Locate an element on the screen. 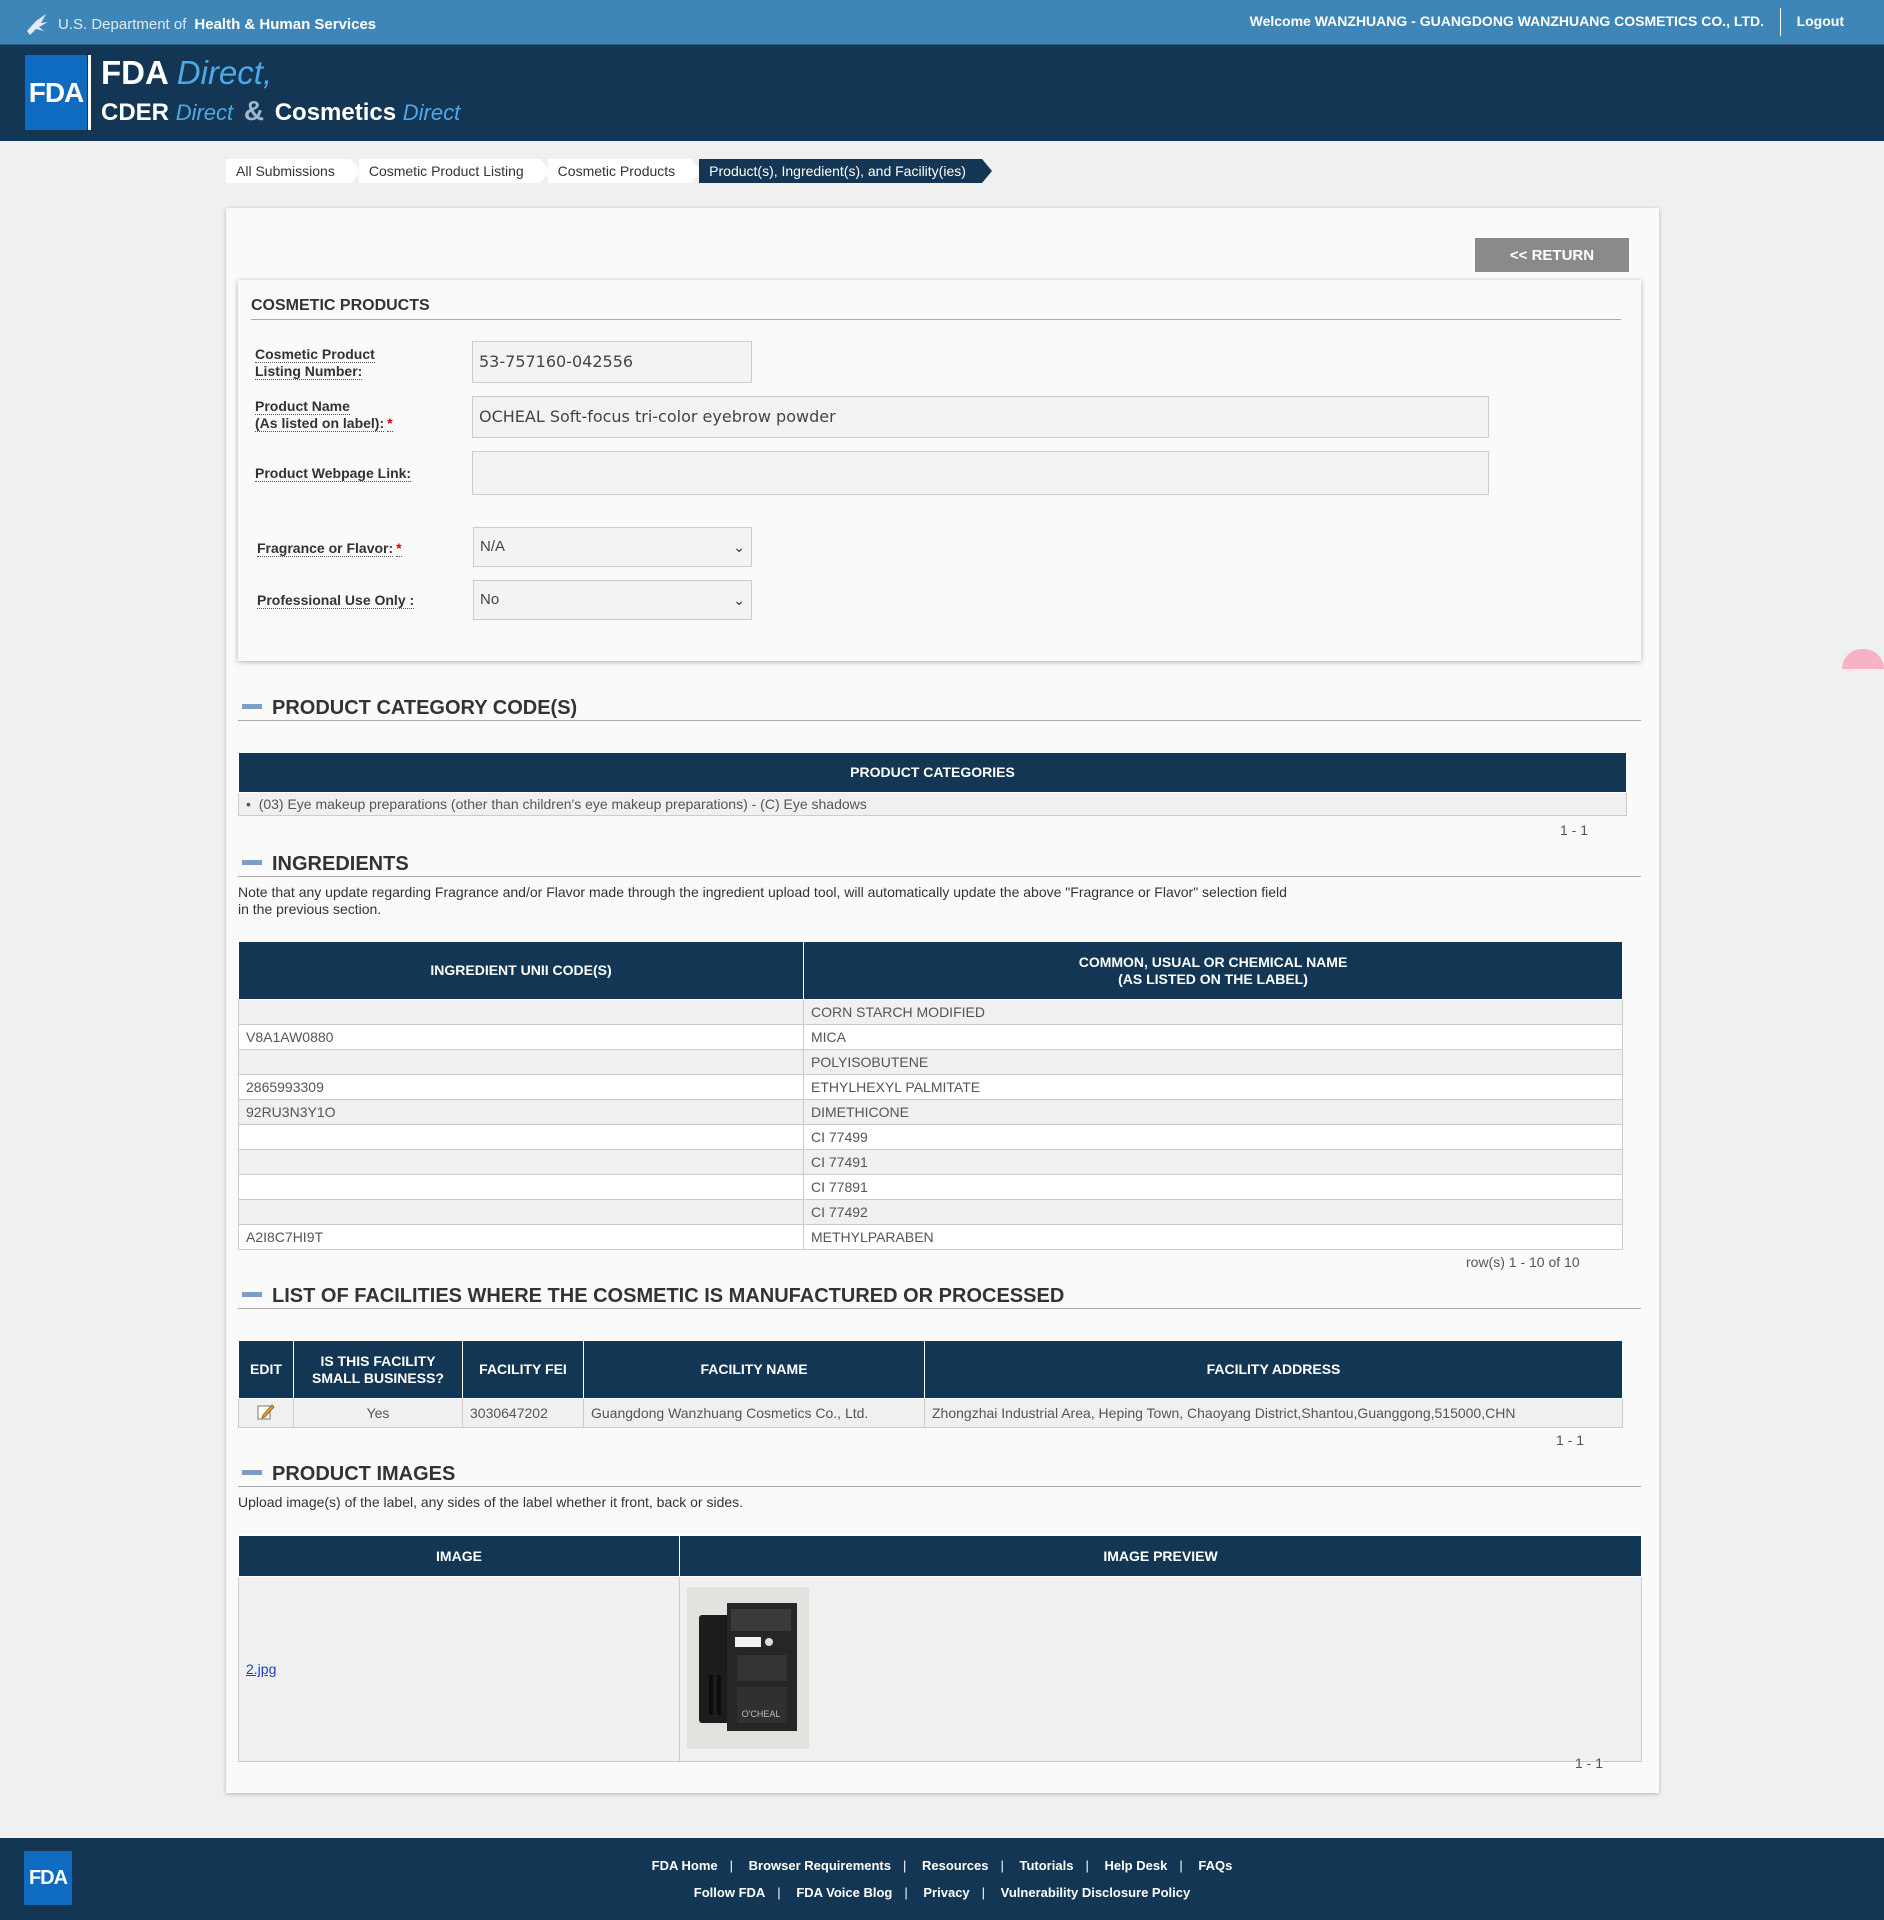 The image size is (1884, 1920). table-row: CI 77491 is located at coordinates (930, 1162).